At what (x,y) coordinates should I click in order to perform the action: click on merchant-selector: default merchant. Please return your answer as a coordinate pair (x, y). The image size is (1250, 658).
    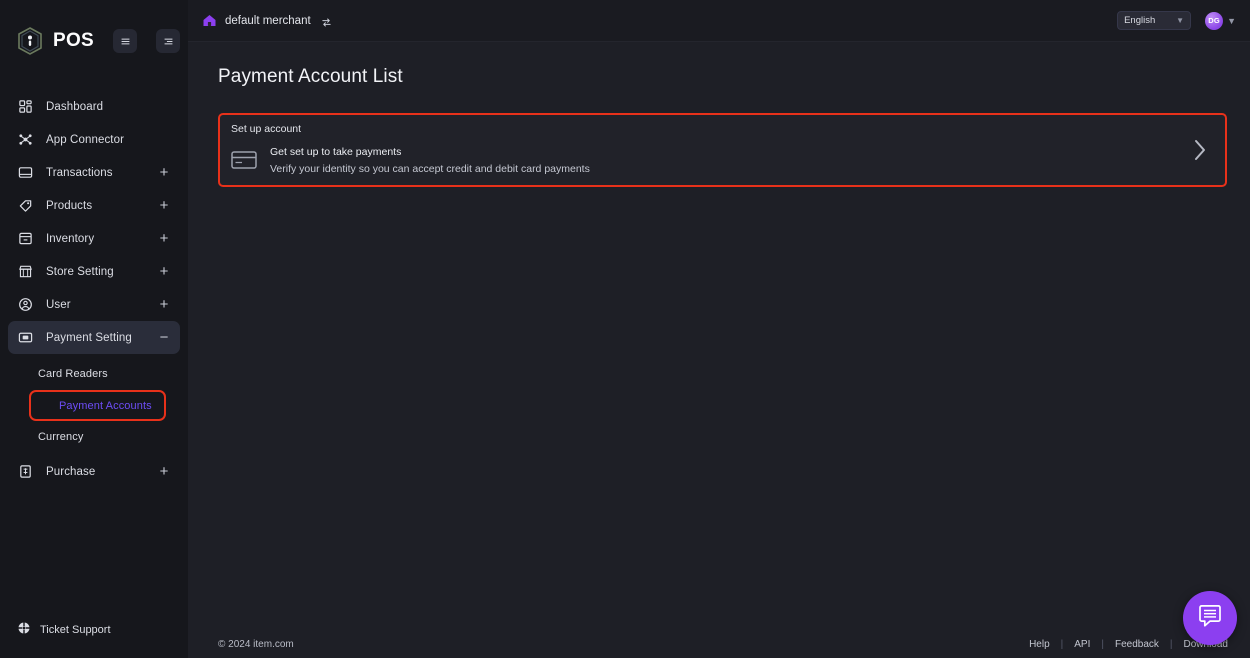
    Looking at the image, I should click on (267, 20).